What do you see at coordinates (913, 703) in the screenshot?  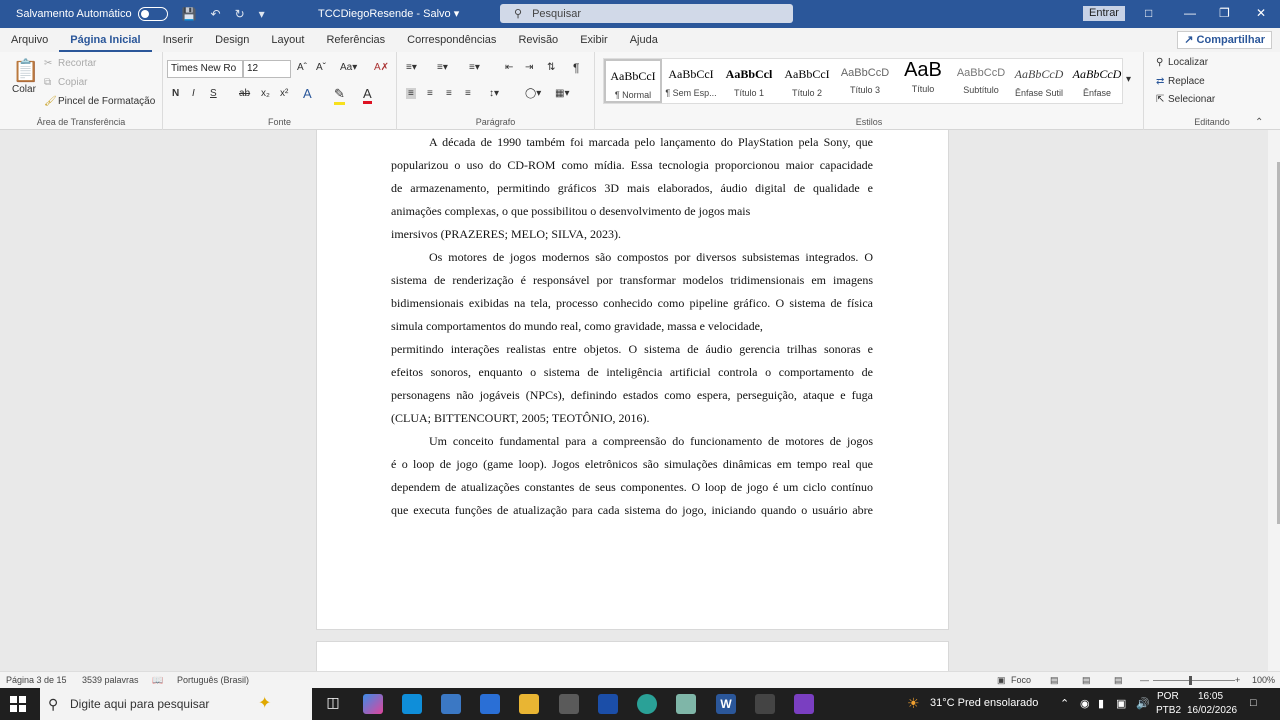 I see `weather-icon: ☀` at bounding box center [913, 703].